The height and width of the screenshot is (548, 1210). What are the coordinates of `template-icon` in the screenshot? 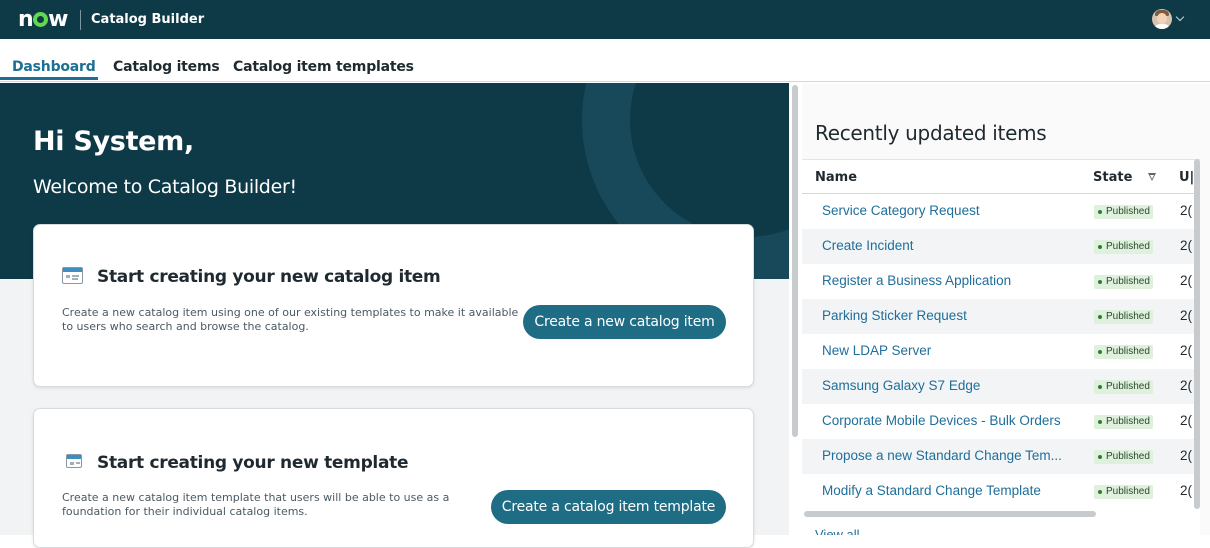 It's located at (74, 461).